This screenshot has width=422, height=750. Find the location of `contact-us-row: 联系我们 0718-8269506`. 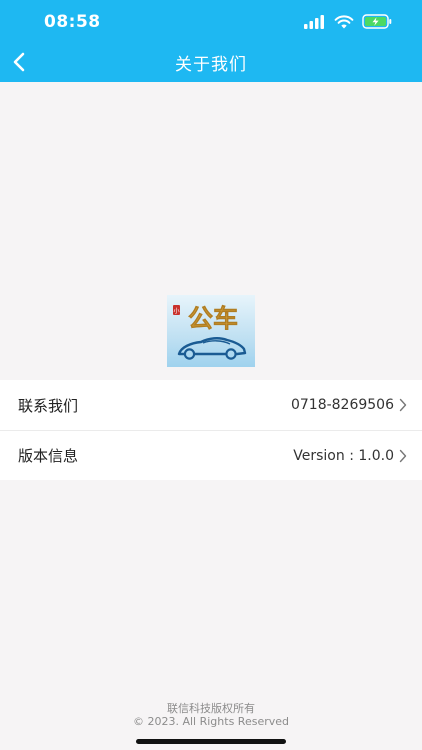

contact-us-row: 联系我们 0718-8269506 is located at coordinates (211, 405).